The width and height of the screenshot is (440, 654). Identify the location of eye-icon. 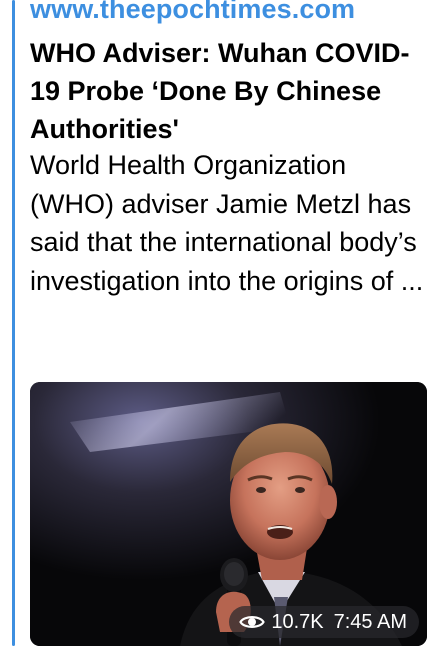
(252, 622).